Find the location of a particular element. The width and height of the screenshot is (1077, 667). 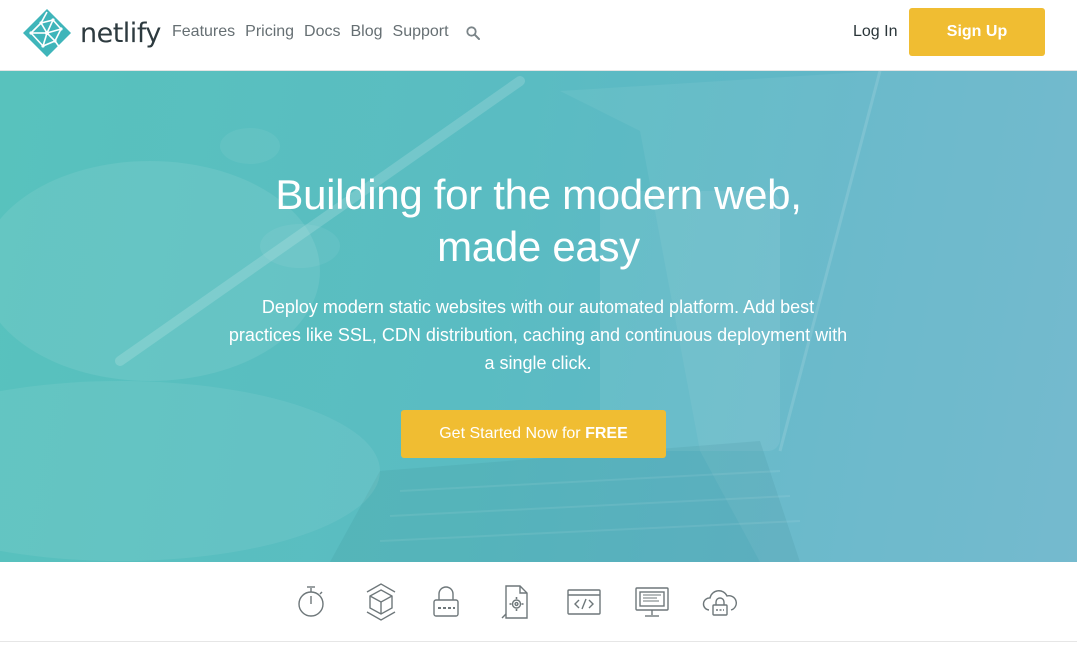

netlify-logo: netlify is located at coordinates (91, 33).